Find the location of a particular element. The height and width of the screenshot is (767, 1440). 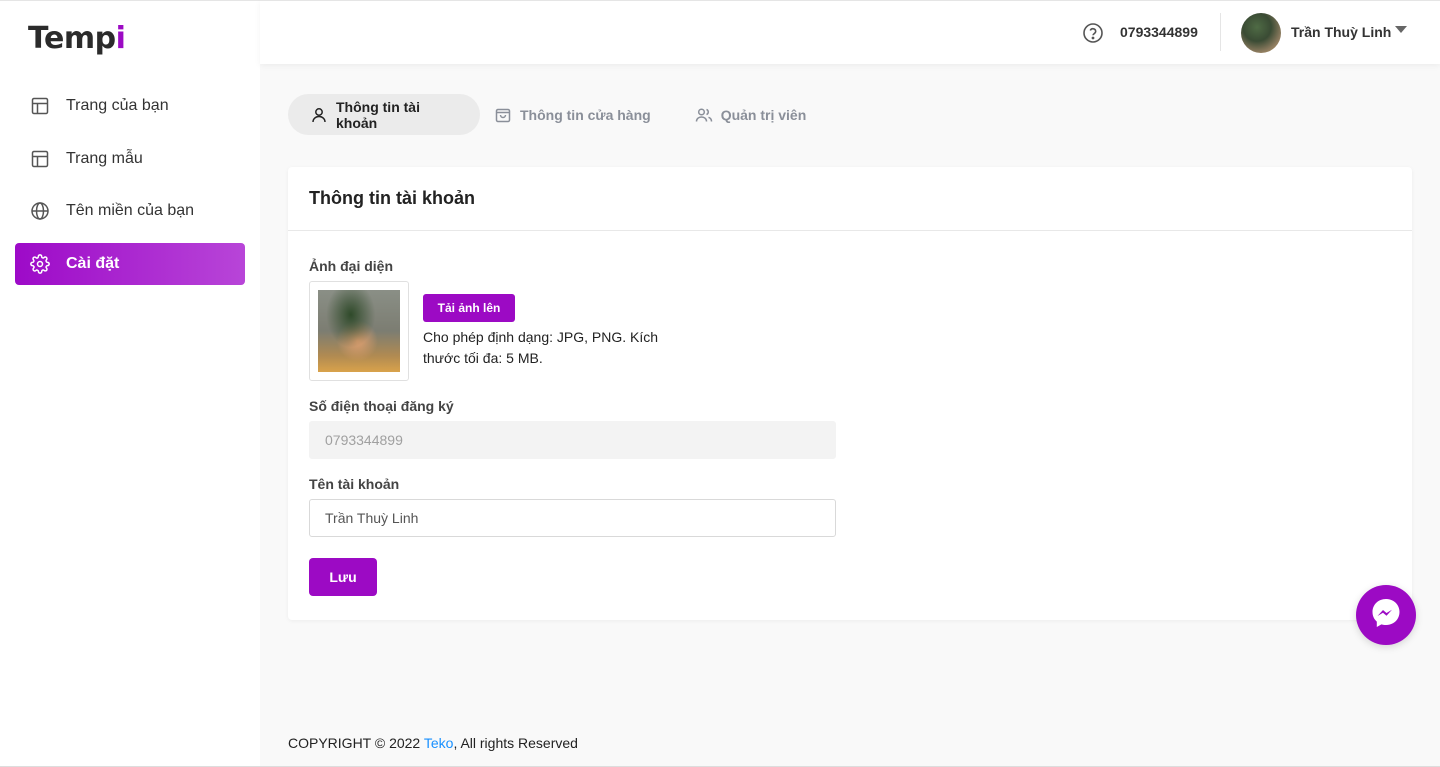

phone-label: Số điện thoại đăng ký is located at coordinates (381, 406).